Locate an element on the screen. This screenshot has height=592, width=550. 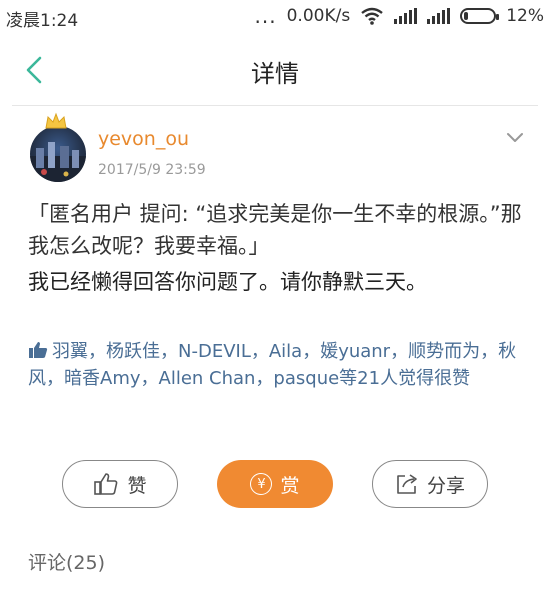
wifi-icon is located at coordinates (372, 16).